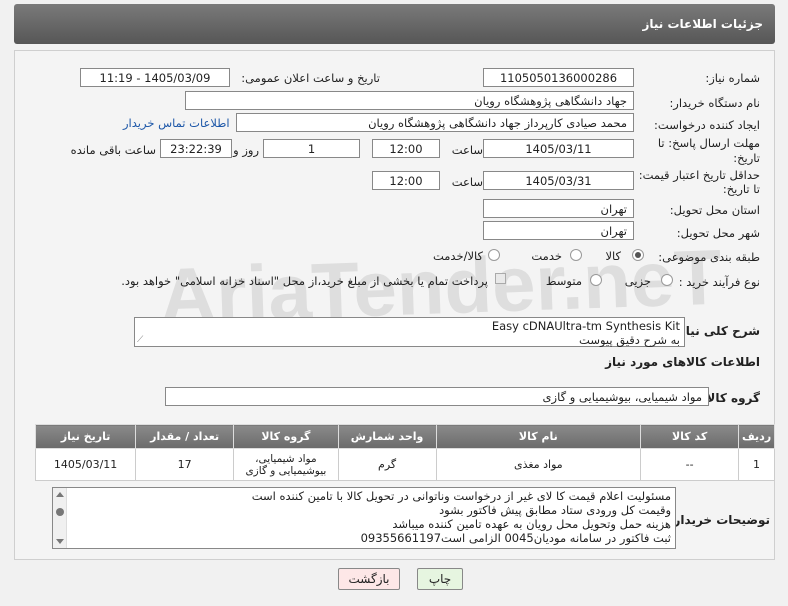  I want to click on province-label: استان محل تحویل:, so click(714, 210).